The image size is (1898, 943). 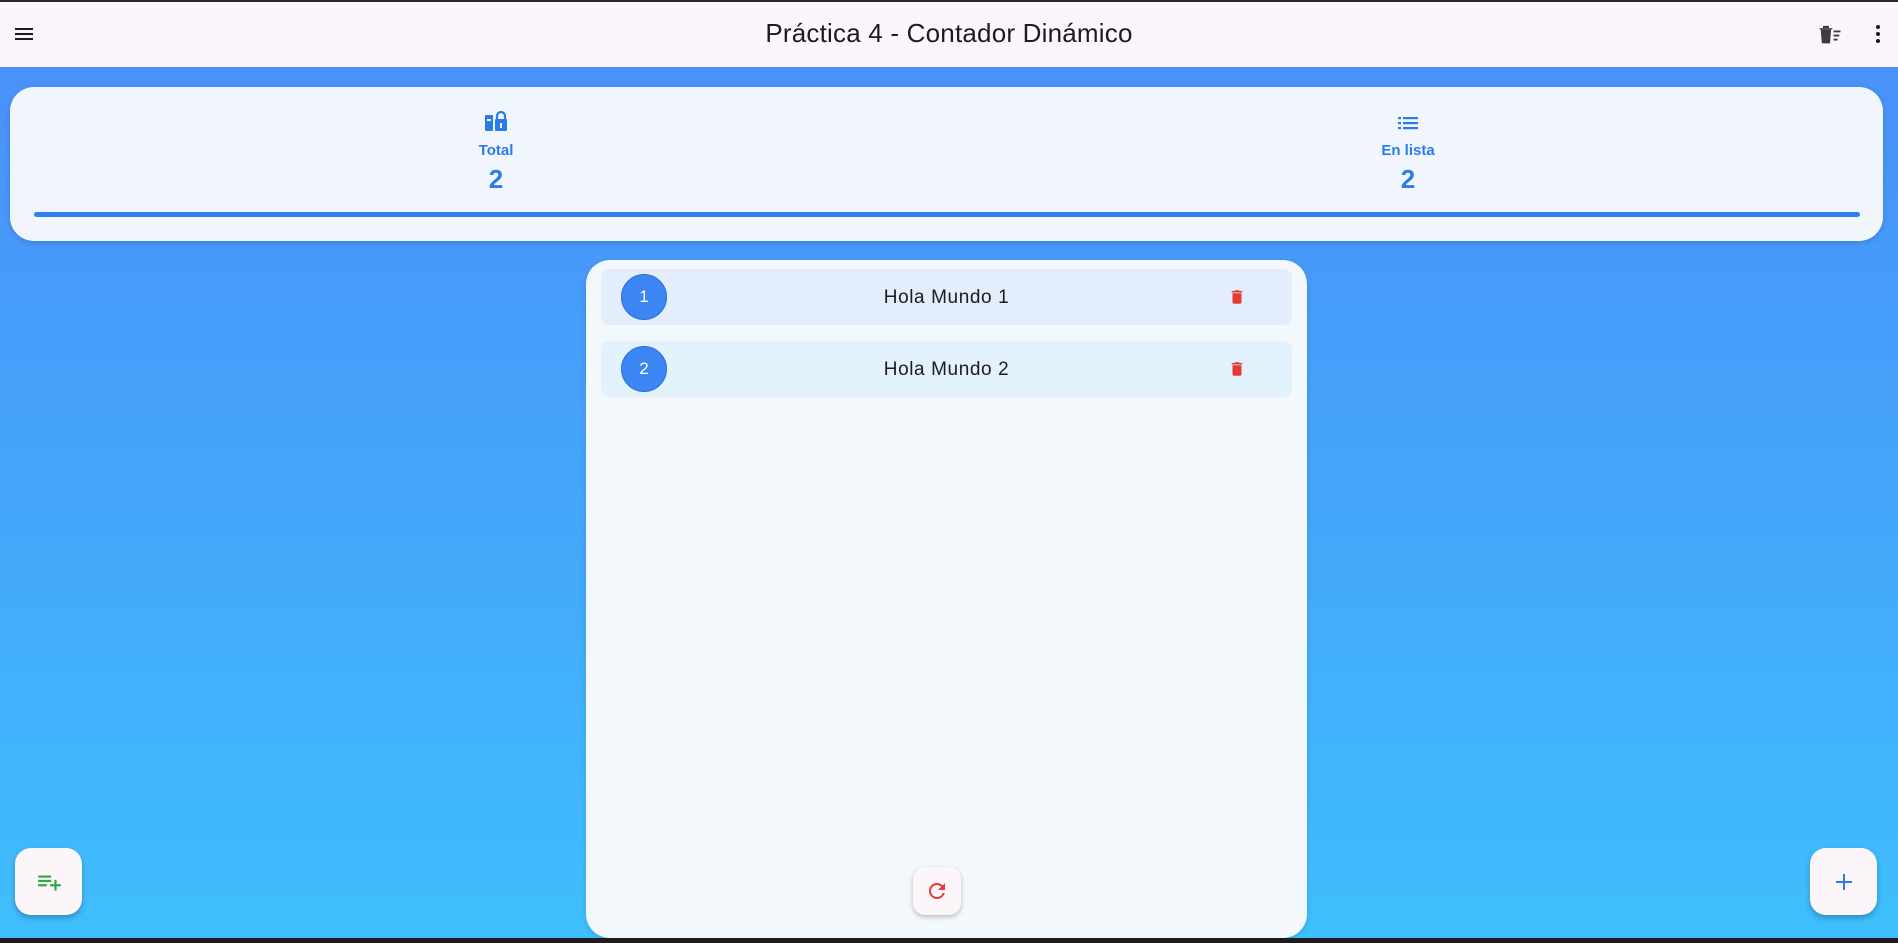 What do you see at coordinates (644, 297) in the screenshot?
I see `item-number-avatar: 1` at bounding box center [644, 297].